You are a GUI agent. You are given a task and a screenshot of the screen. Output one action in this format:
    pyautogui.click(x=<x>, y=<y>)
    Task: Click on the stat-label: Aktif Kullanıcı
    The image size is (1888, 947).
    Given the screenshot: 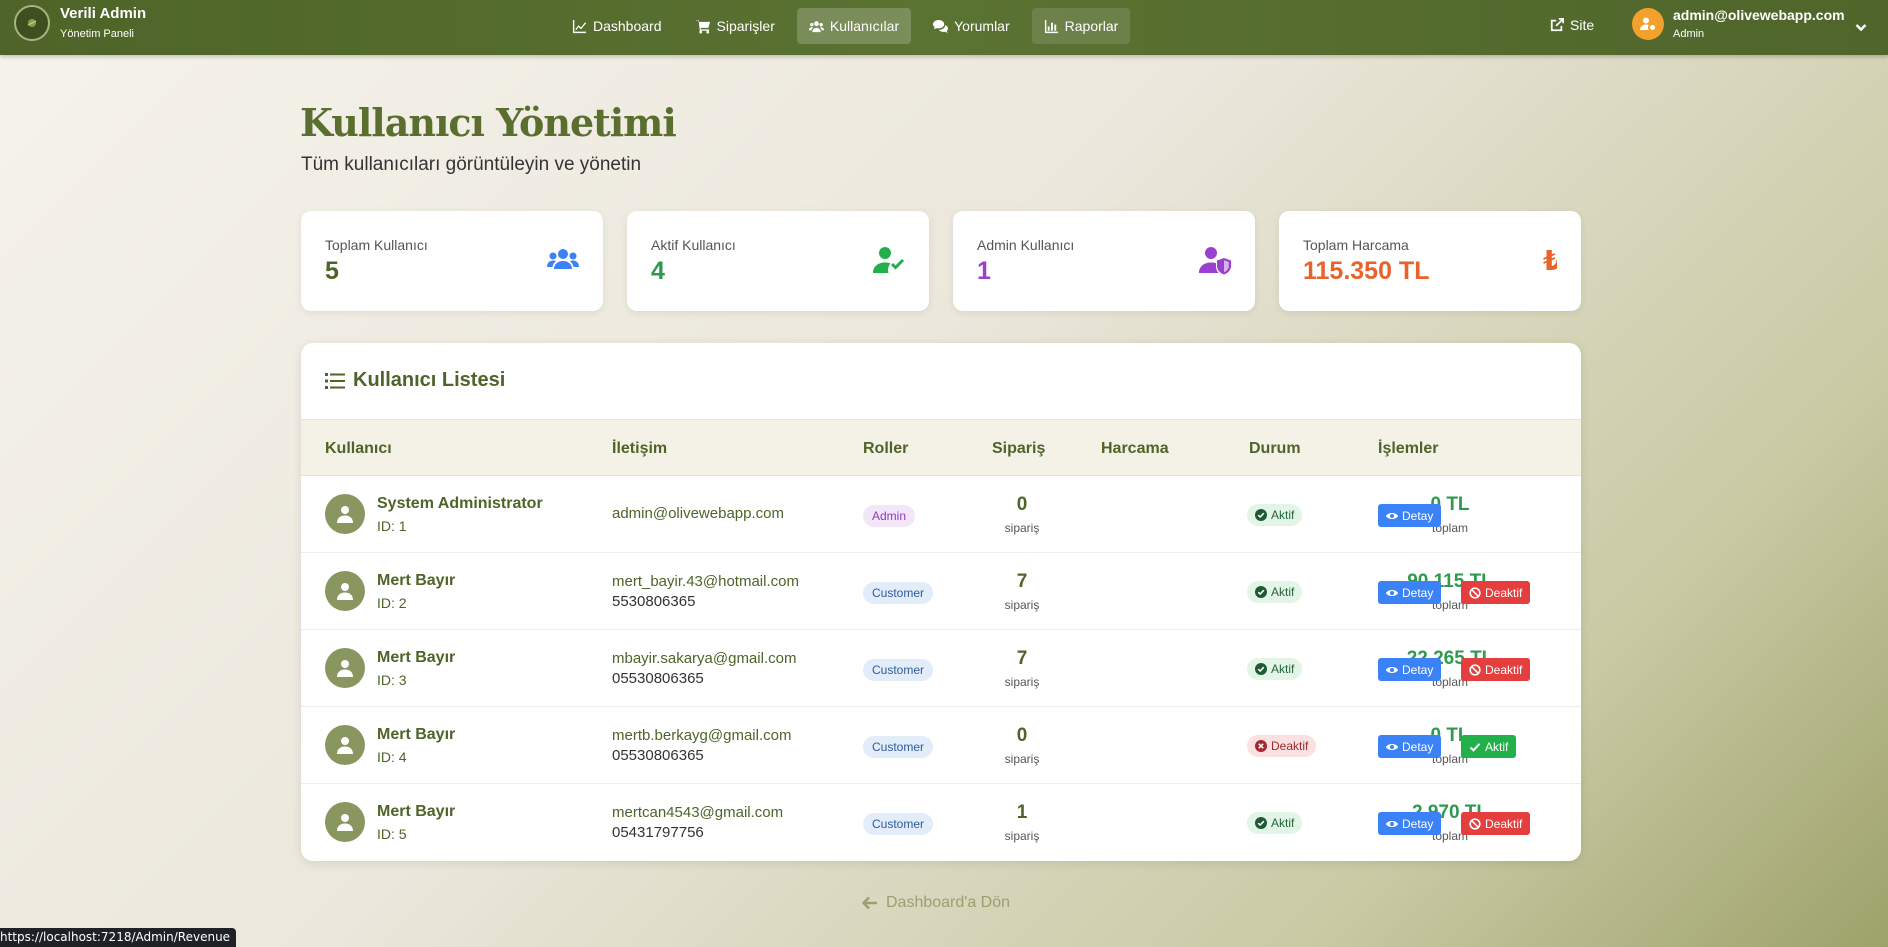 What is the action you would take?
    pyautogui.click(x=693, y=245)
    